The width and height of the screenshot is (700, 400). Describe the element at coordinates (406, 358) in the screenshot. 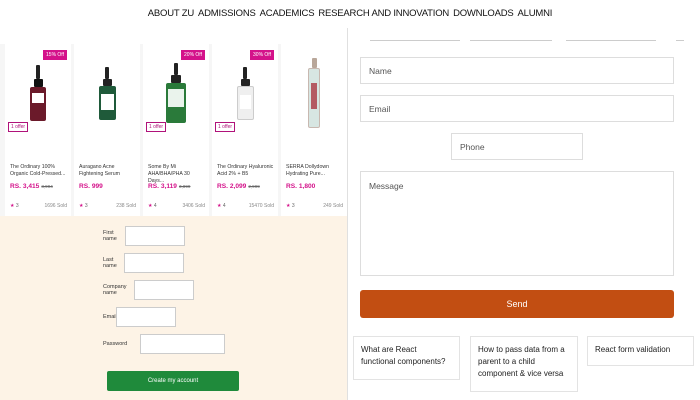

I see `question-card: What are React functional components?` at that location.